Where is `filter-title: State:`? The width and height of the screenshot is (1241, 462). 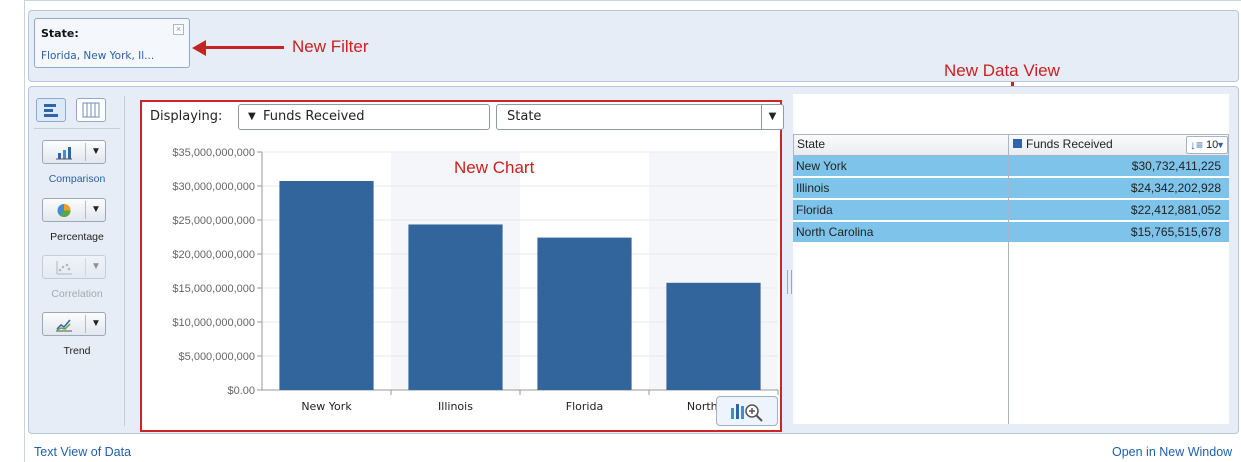
filter-title: State: is located at coordinates (60, 33).